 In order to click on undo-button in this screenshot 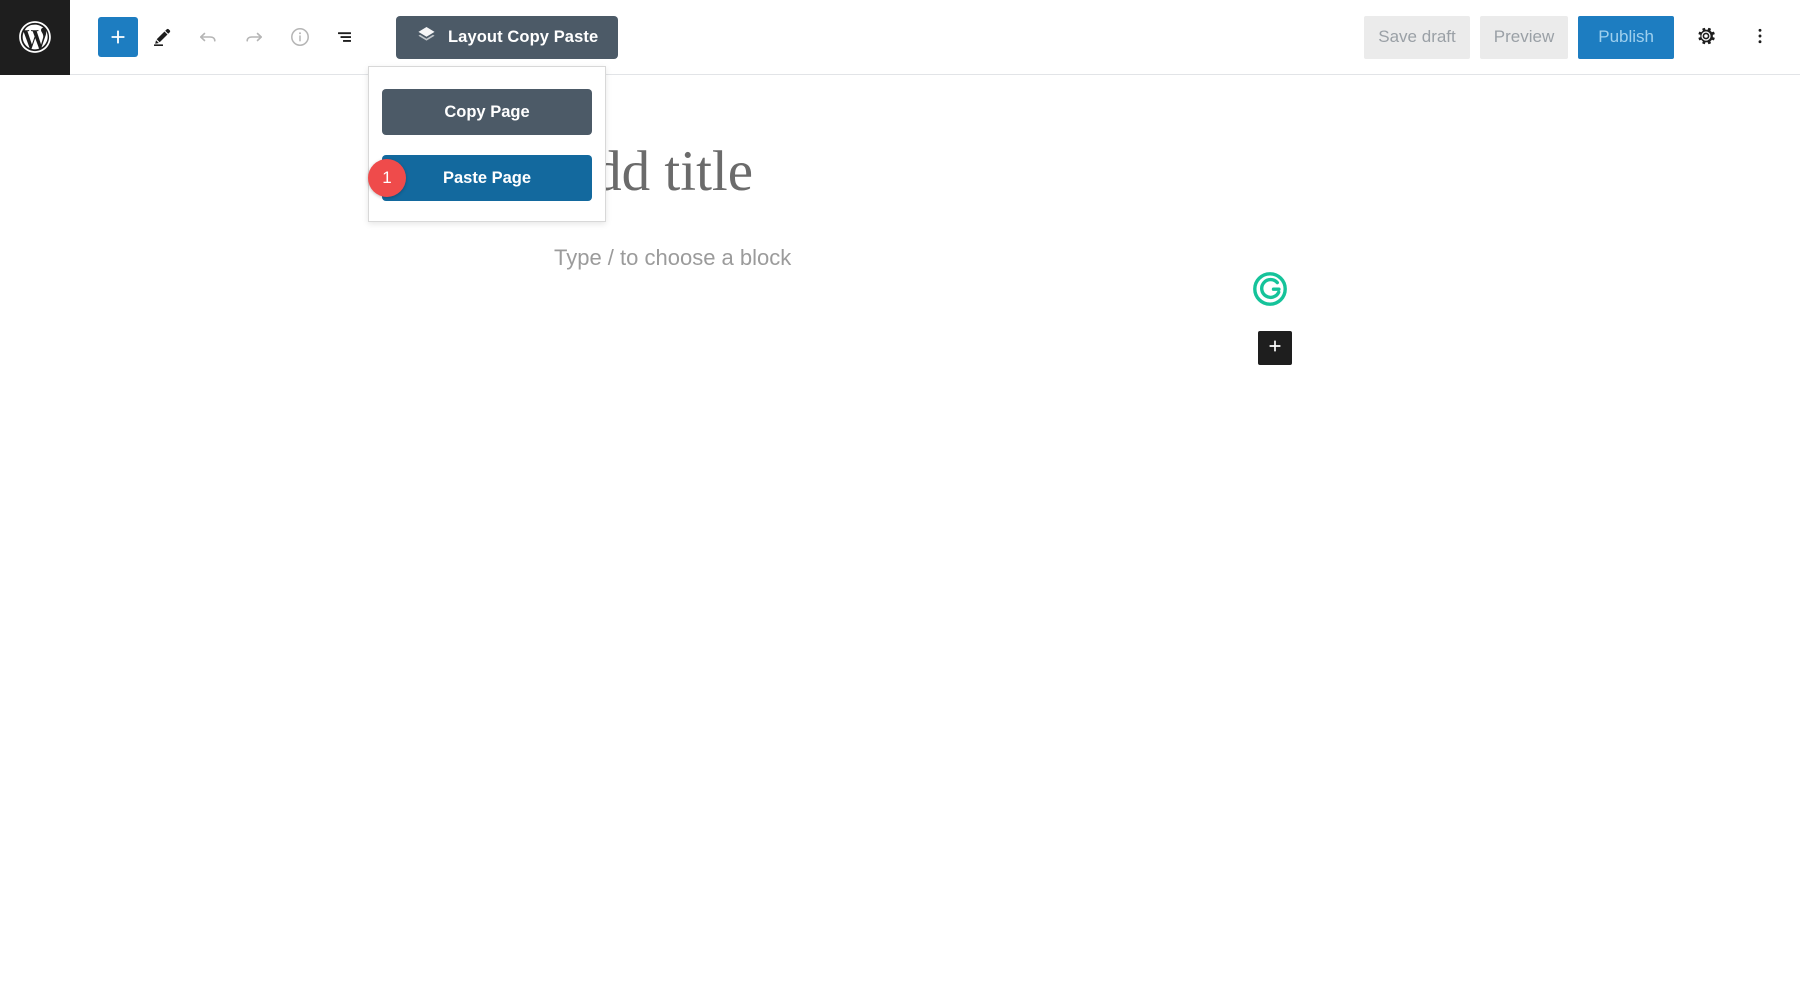, I will do `click(208, 37)`.